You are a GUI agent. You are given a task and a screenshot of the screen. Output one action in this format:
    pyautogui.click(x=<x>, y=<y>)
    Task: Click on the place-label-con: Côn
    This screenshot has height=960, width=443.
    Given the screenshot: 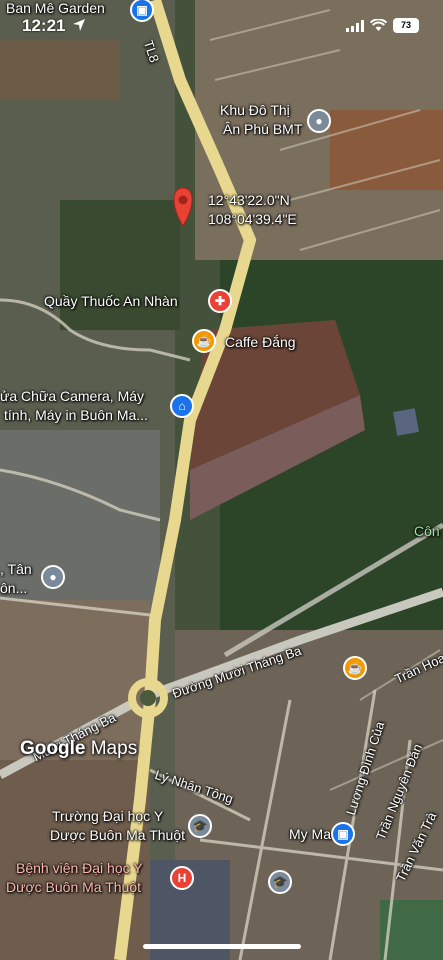 What is the action you would take?
    pyautogui.click(x=427, y=531)
    